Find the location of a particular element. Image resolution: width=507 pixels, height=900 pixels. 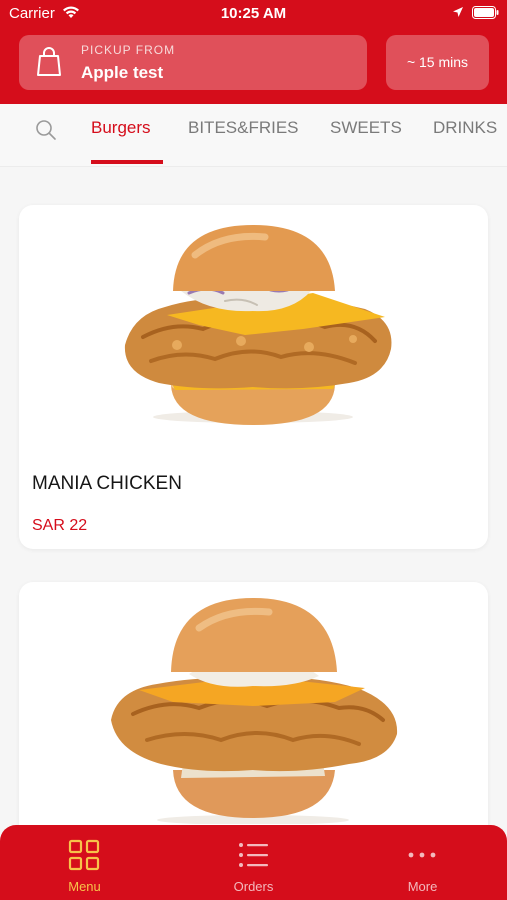

search-icon is located at coordinates (46, 130).